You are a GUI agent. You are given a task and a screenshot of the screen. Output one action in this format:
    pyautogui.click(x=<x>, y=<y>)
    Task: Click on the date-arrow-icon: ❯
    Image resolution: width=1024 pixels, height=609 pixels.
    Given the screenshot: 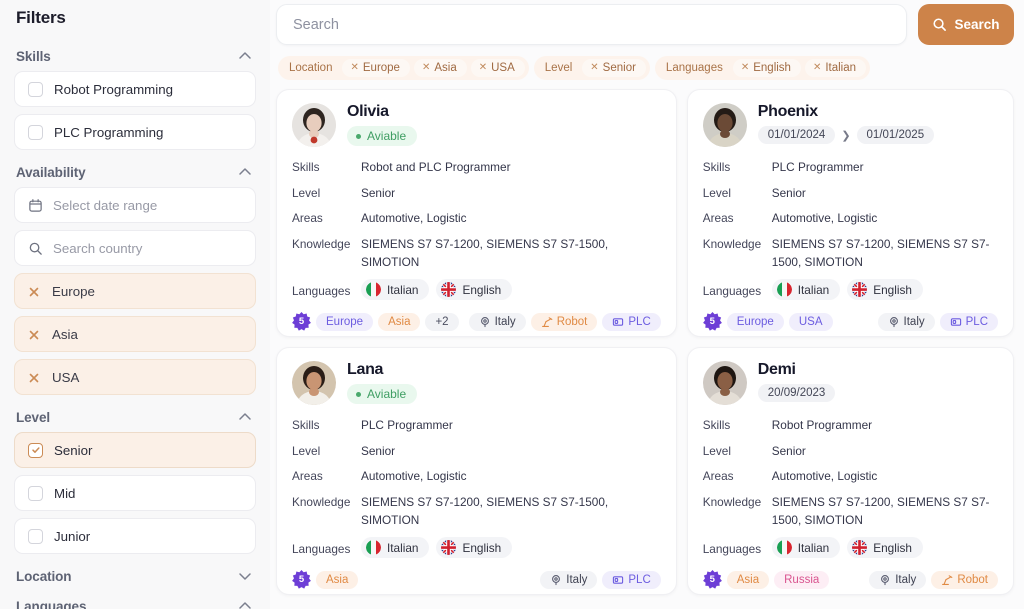 What is the action you would take?
    pyautogui.click(x=846, y=135)
    